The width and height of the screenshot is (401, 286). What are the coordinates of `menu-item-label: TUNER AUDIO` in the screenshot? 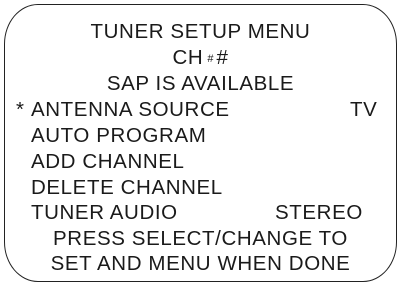 It's located at (104, 212).